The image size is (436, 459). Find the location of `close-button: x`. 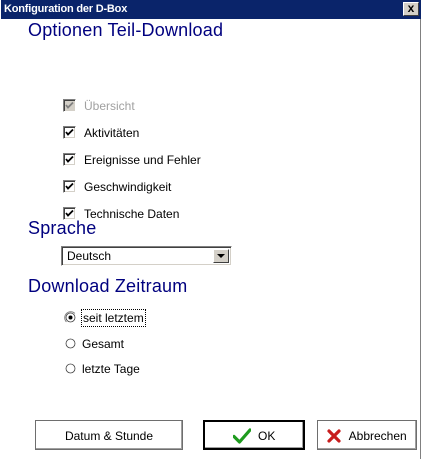

close-button: x is located at coordinates (411, 9).